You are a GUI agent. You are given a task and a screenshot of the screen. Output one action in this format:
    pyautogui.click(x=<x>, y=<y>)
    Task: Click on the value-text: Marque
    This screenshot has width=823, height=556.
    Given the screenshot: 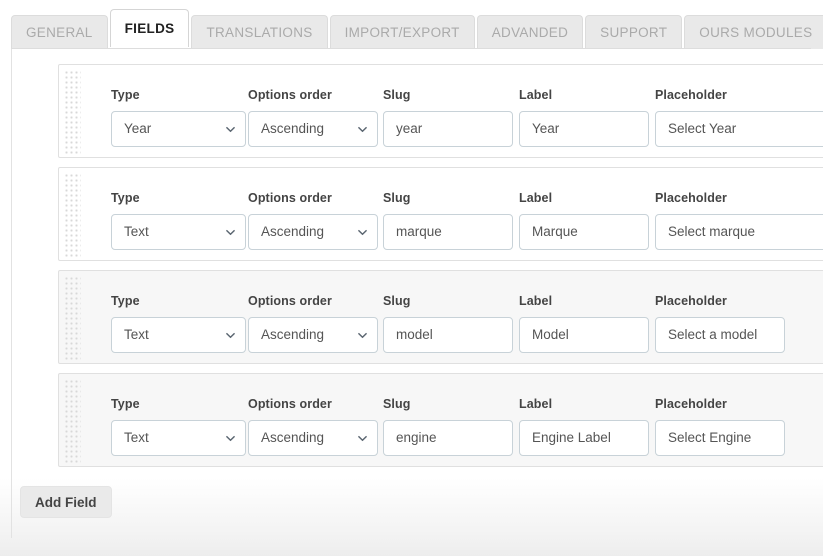 What is the action you would take?
    pyautogui.click(x=555, y=231)
    